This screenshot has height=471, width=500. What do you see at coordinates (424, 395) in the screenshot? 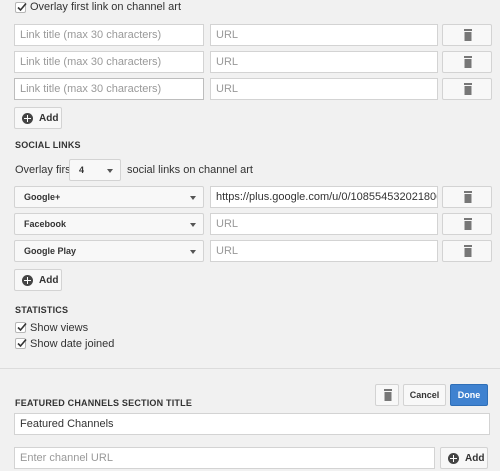
I see `cancel-button: Cancel` at bounding box center [424, 395].